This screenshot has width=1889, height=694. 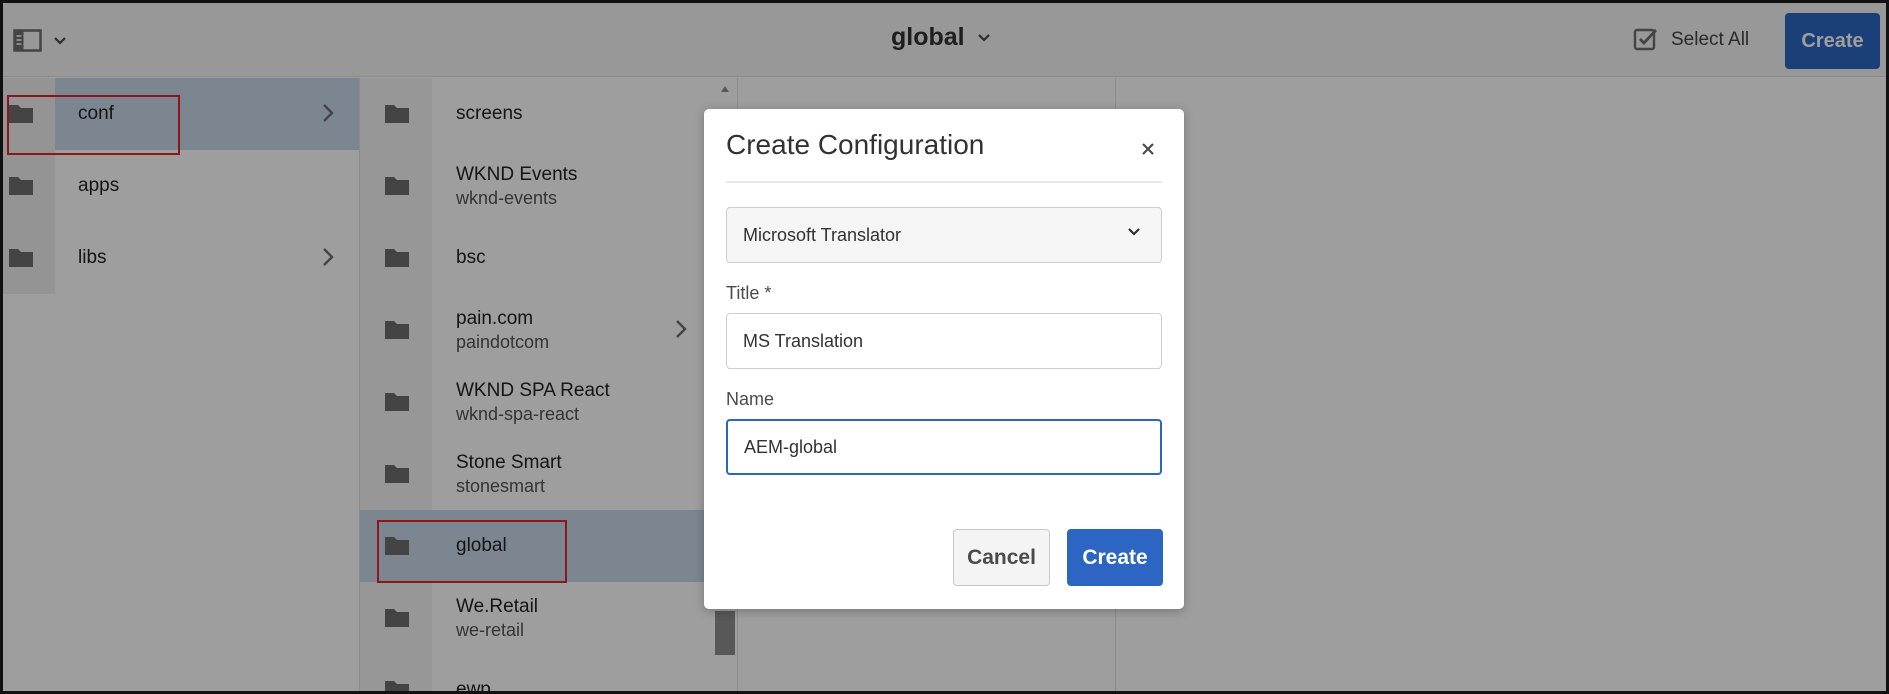 I want to click on create-button: Create, so click(x=1115, y=557).